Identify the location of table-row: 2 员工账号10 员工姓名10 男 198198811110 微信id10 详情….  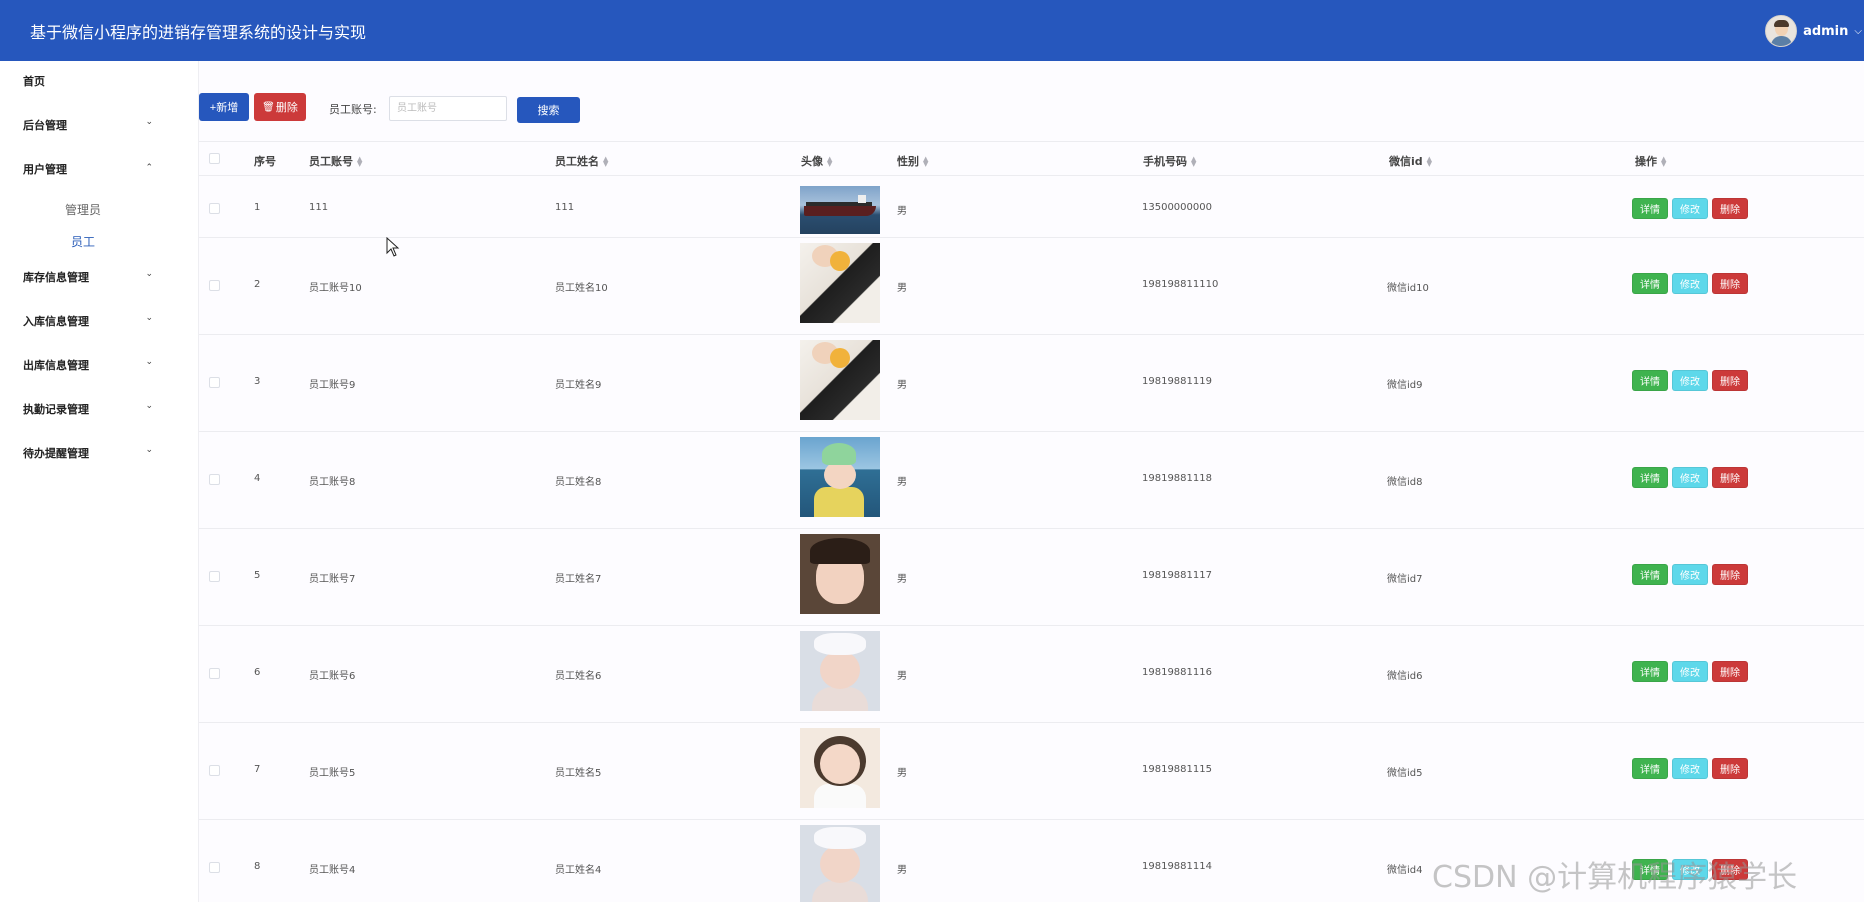
(1031, 286).